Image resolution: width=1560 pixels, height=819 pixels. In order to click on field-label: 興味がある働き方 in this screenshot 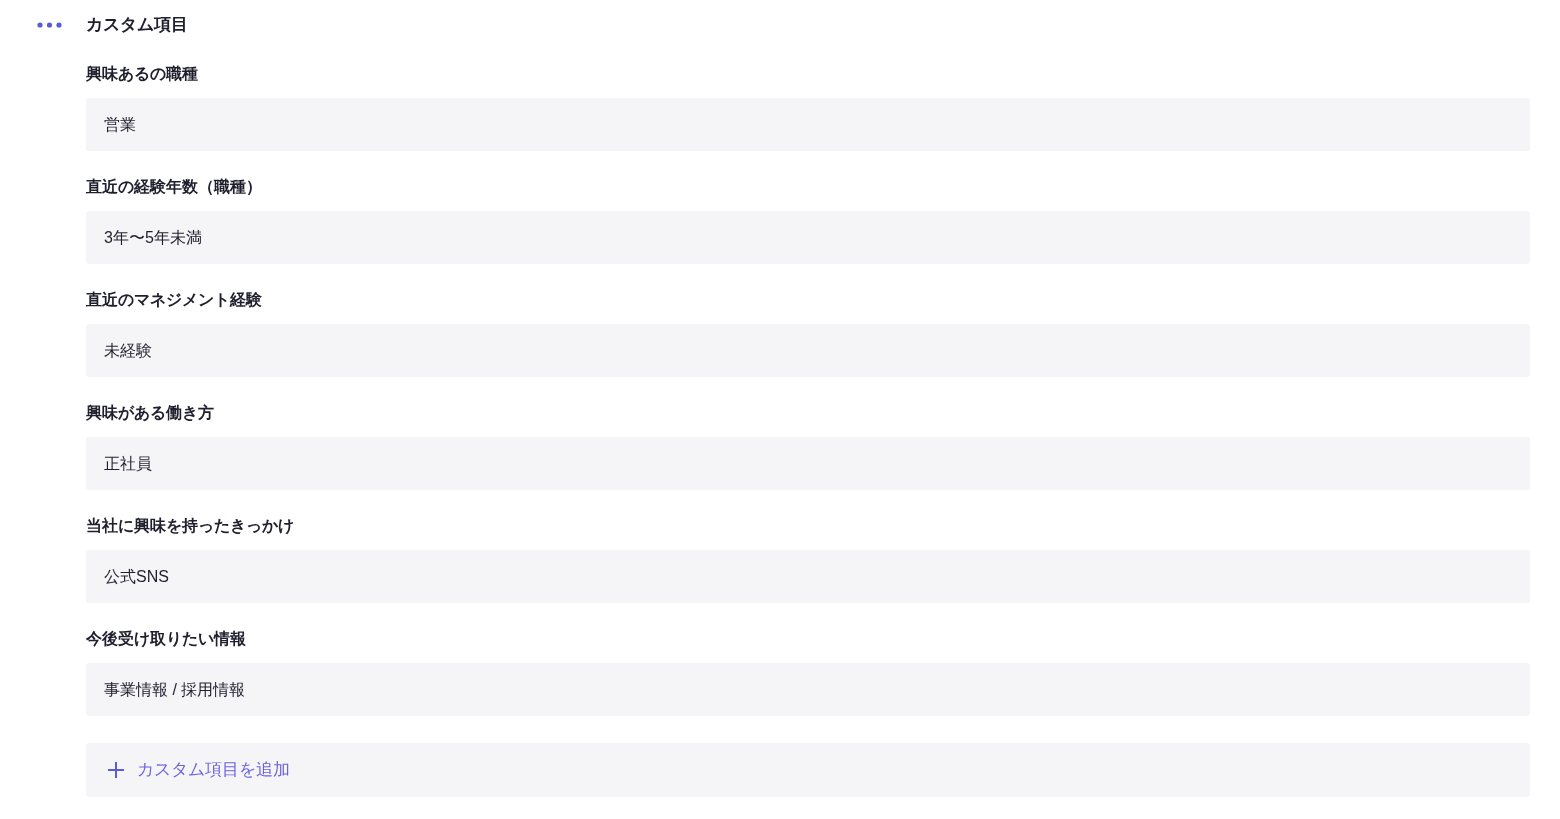, I will do `click(150, 413)`.